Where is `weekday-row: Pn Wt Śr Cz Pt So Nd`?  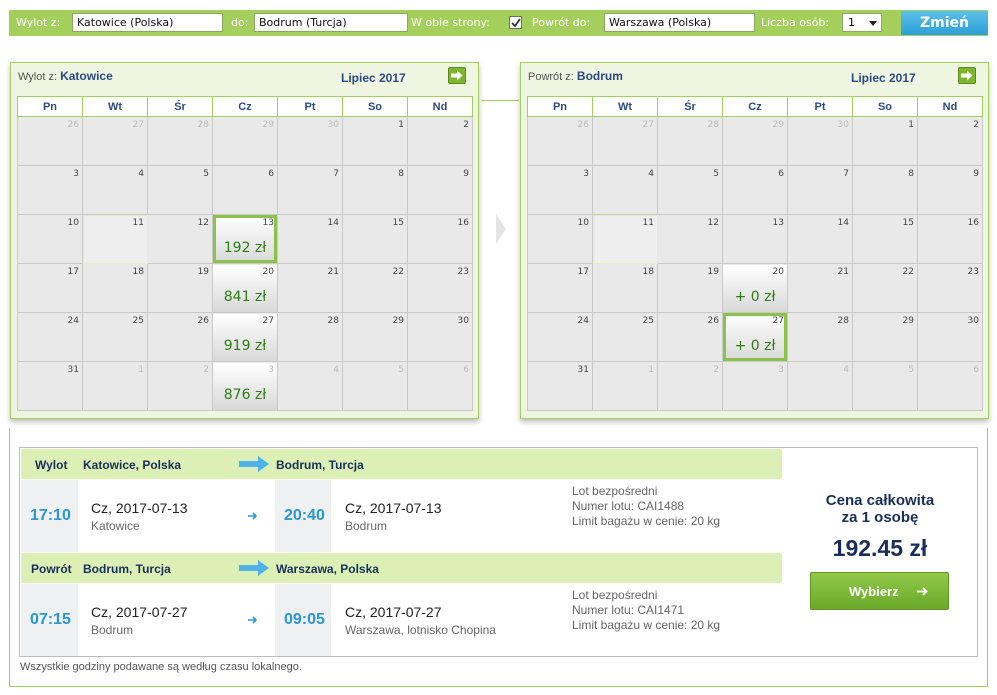
weekday-row: Pn Wt Śr Cz Pt So Nd is located at coordinates (755, 106).